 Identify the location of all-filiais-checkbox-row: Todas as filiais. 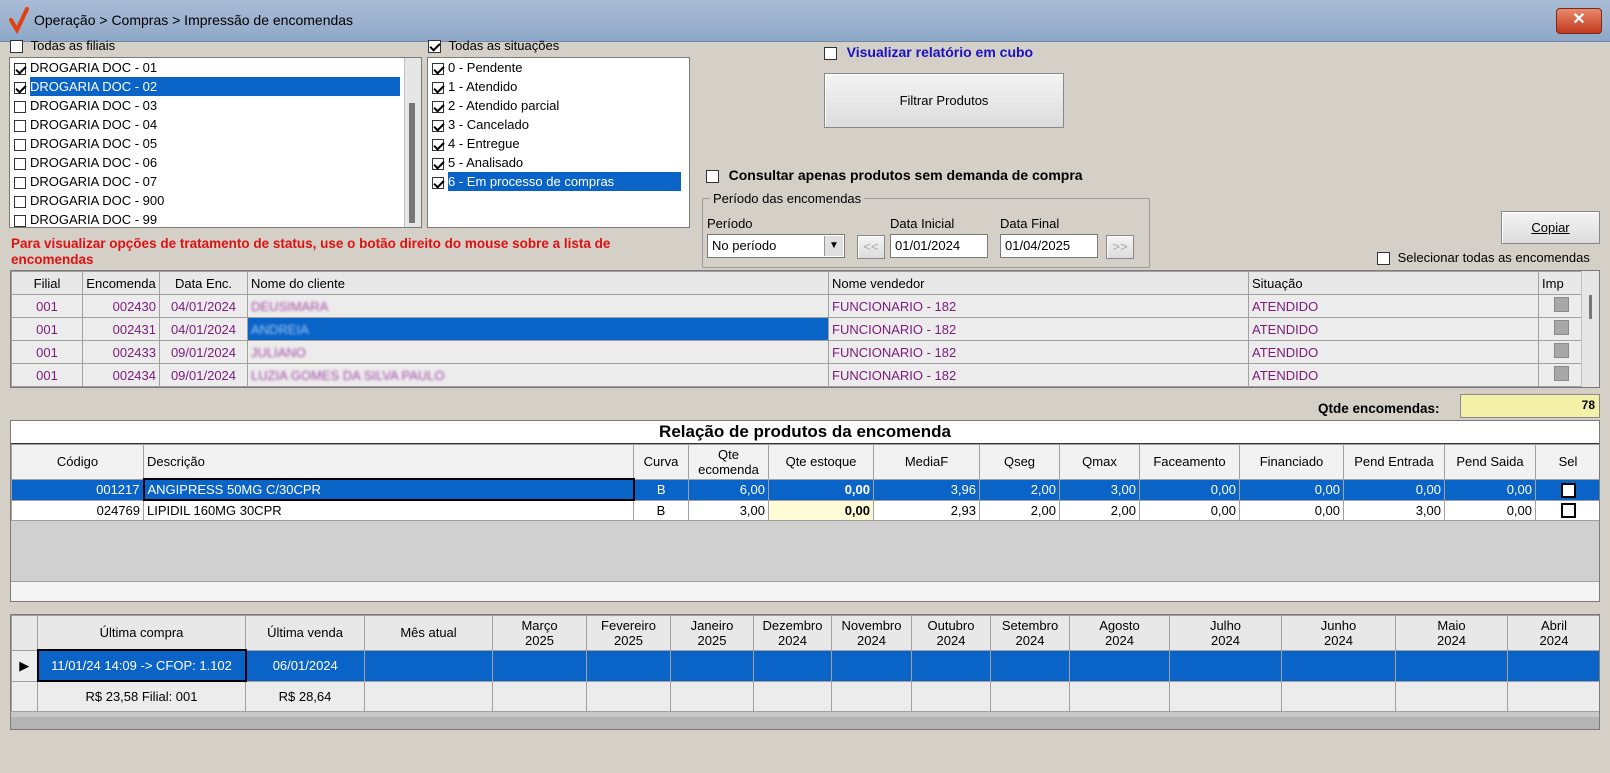
(160, 47).